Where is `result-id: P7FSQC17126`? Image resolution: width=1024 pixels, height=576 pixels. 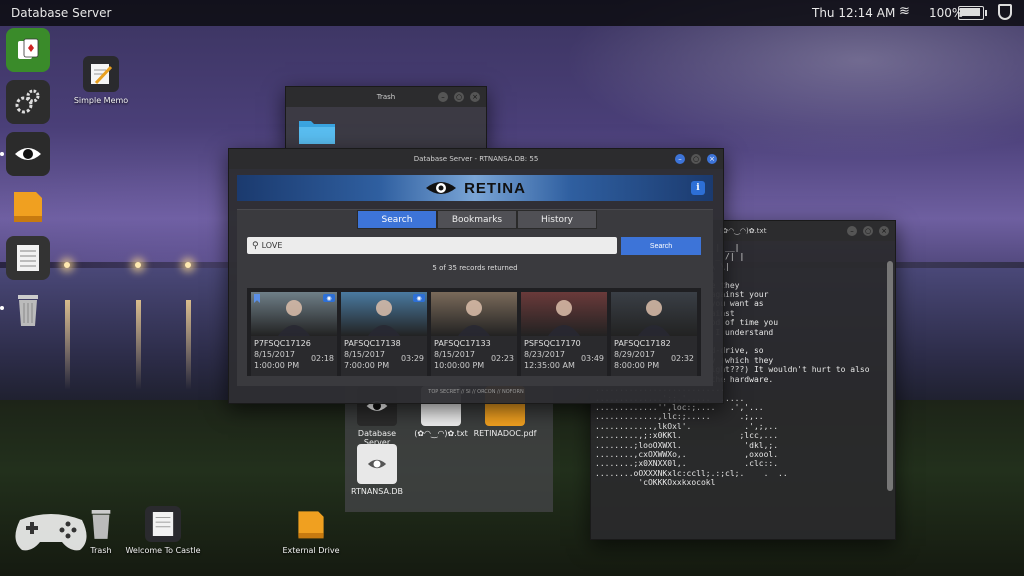 result-id: P7FSQC17126 is located at coordinates (282, 343).